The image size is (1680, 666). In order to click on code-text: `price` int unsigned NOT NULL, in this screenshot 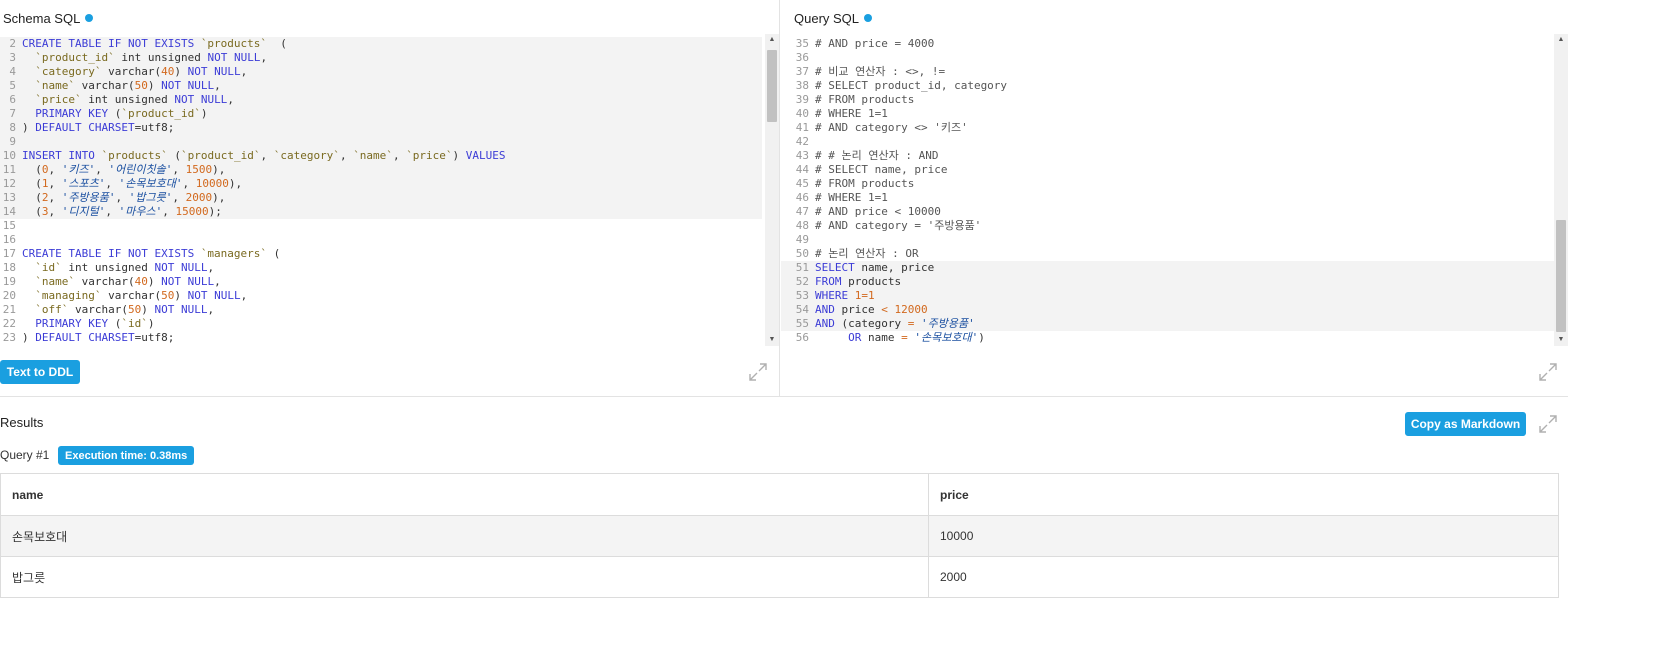, I will do `click(134, 99)`.